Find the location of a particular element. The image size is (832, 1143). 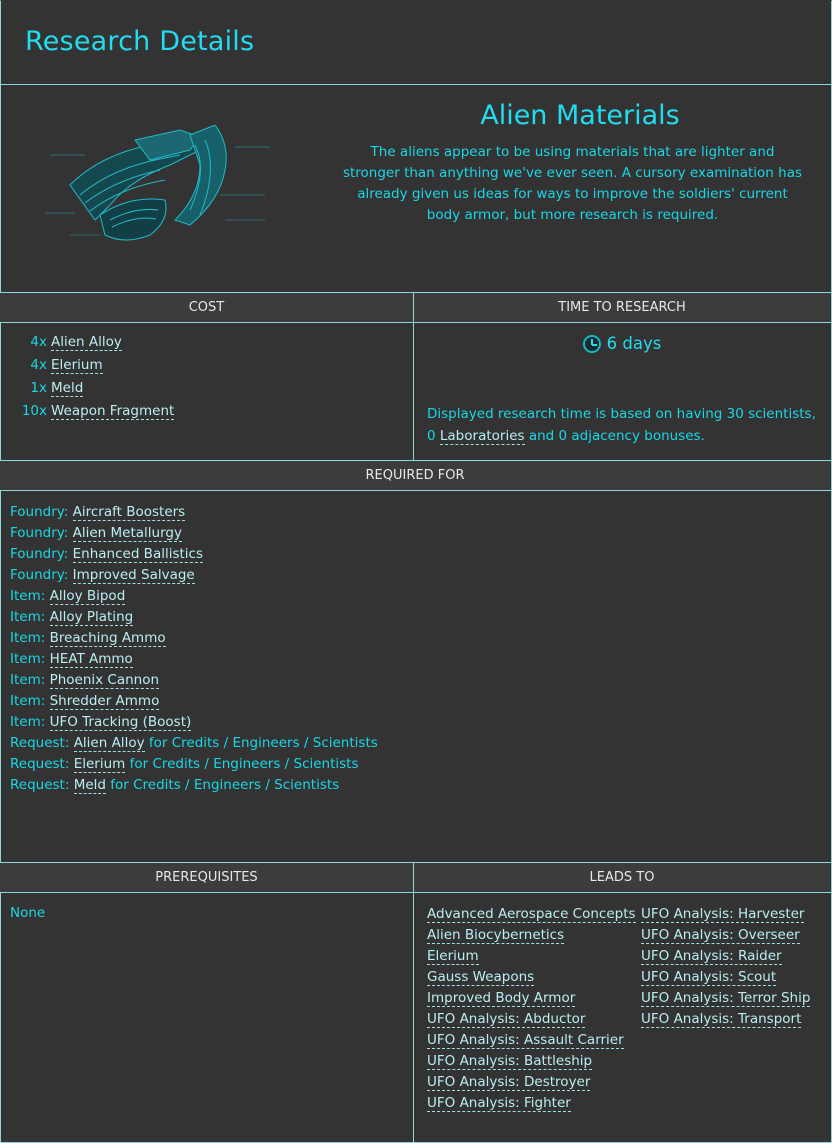

prerequisites-value: None is located at coordinates (28, 913).